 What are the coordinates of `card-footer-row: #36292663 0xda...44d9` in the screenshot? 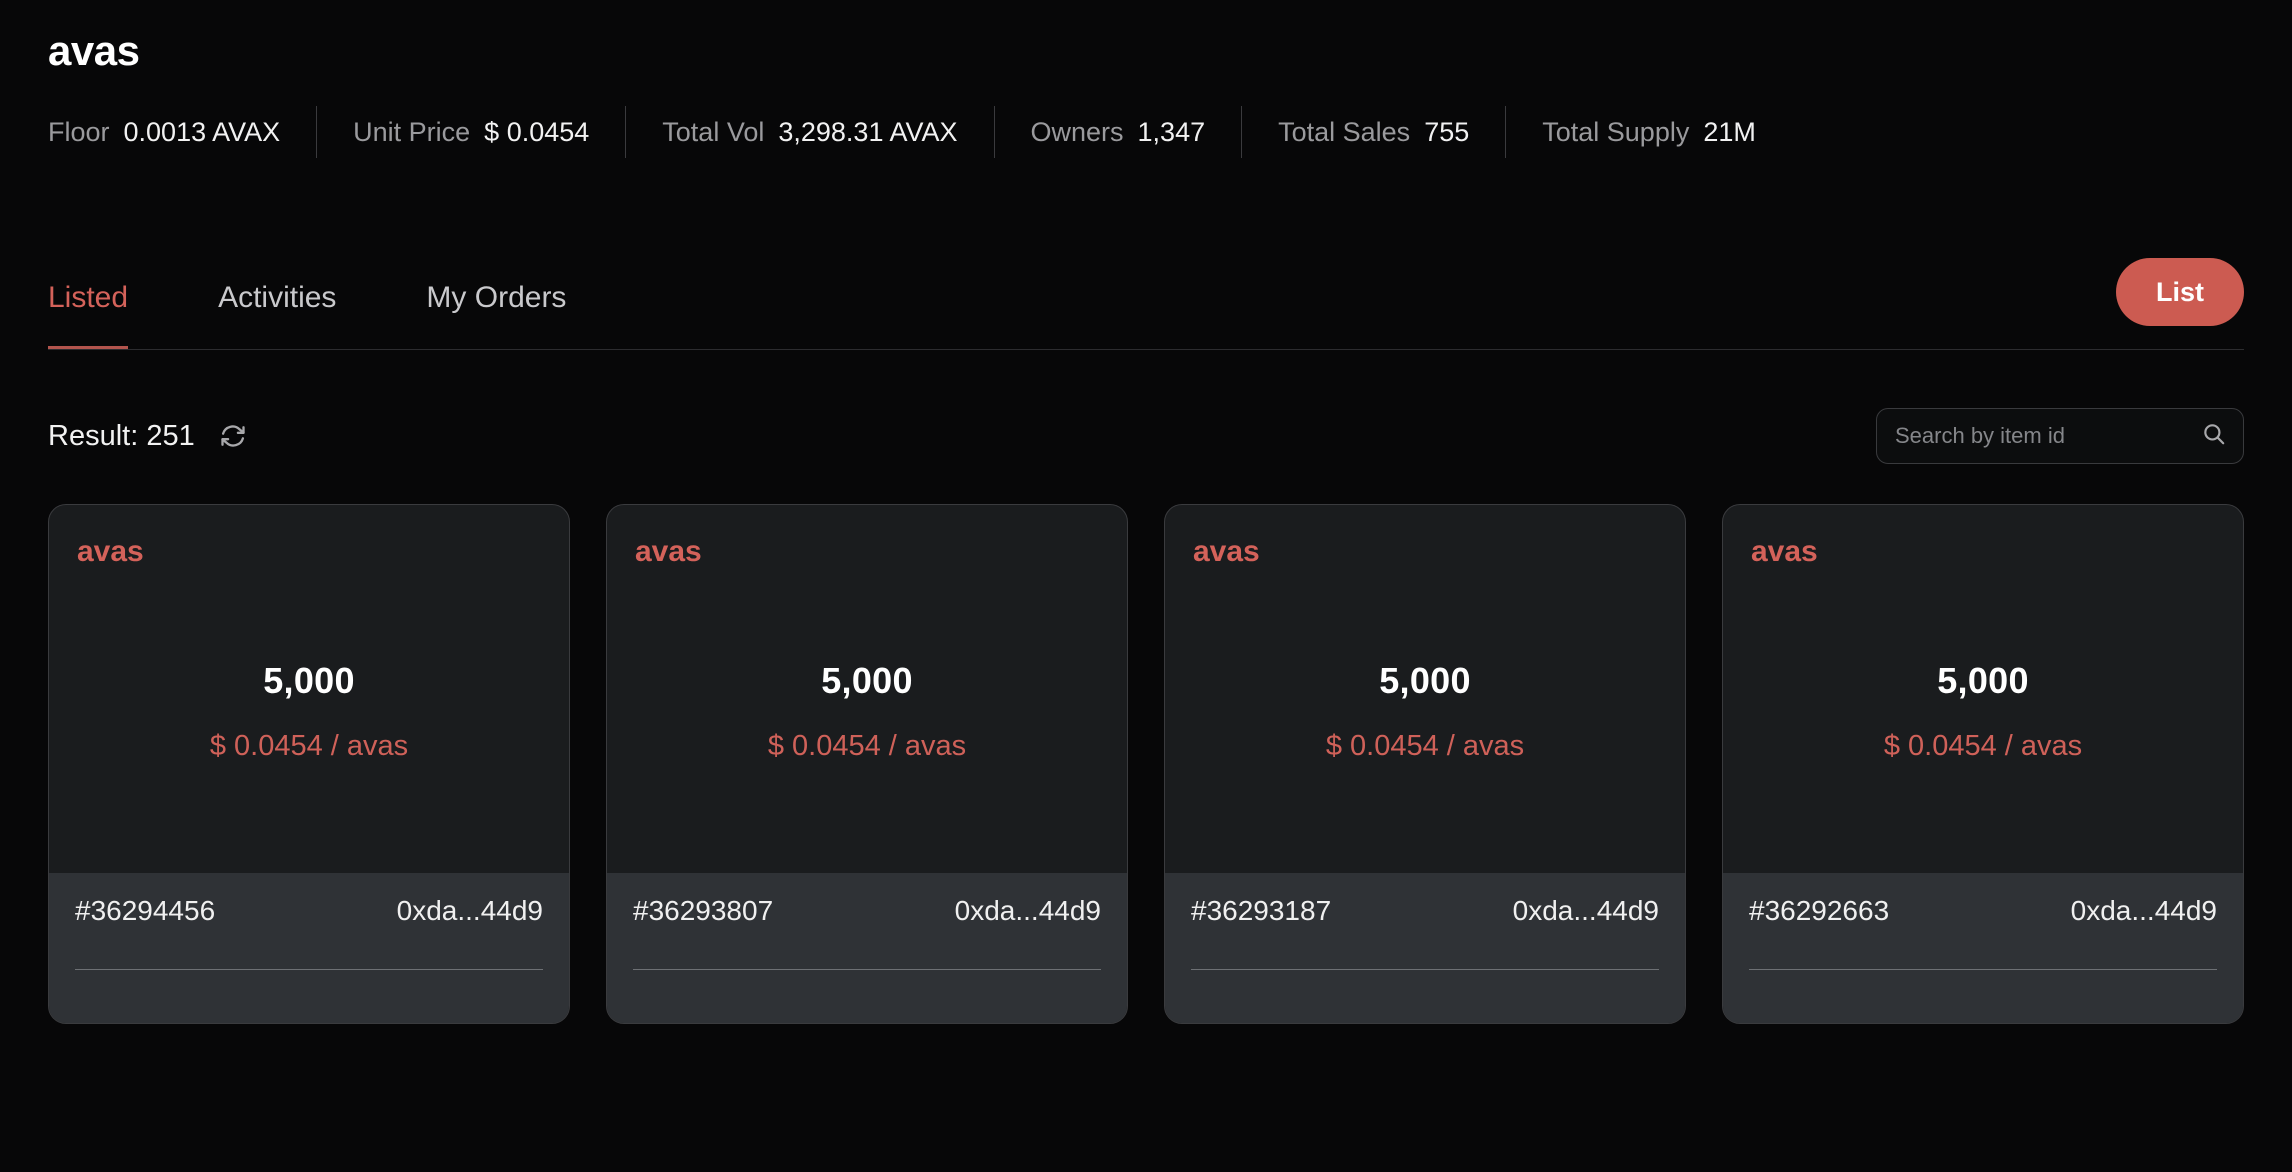 It's located at (1983, 911).